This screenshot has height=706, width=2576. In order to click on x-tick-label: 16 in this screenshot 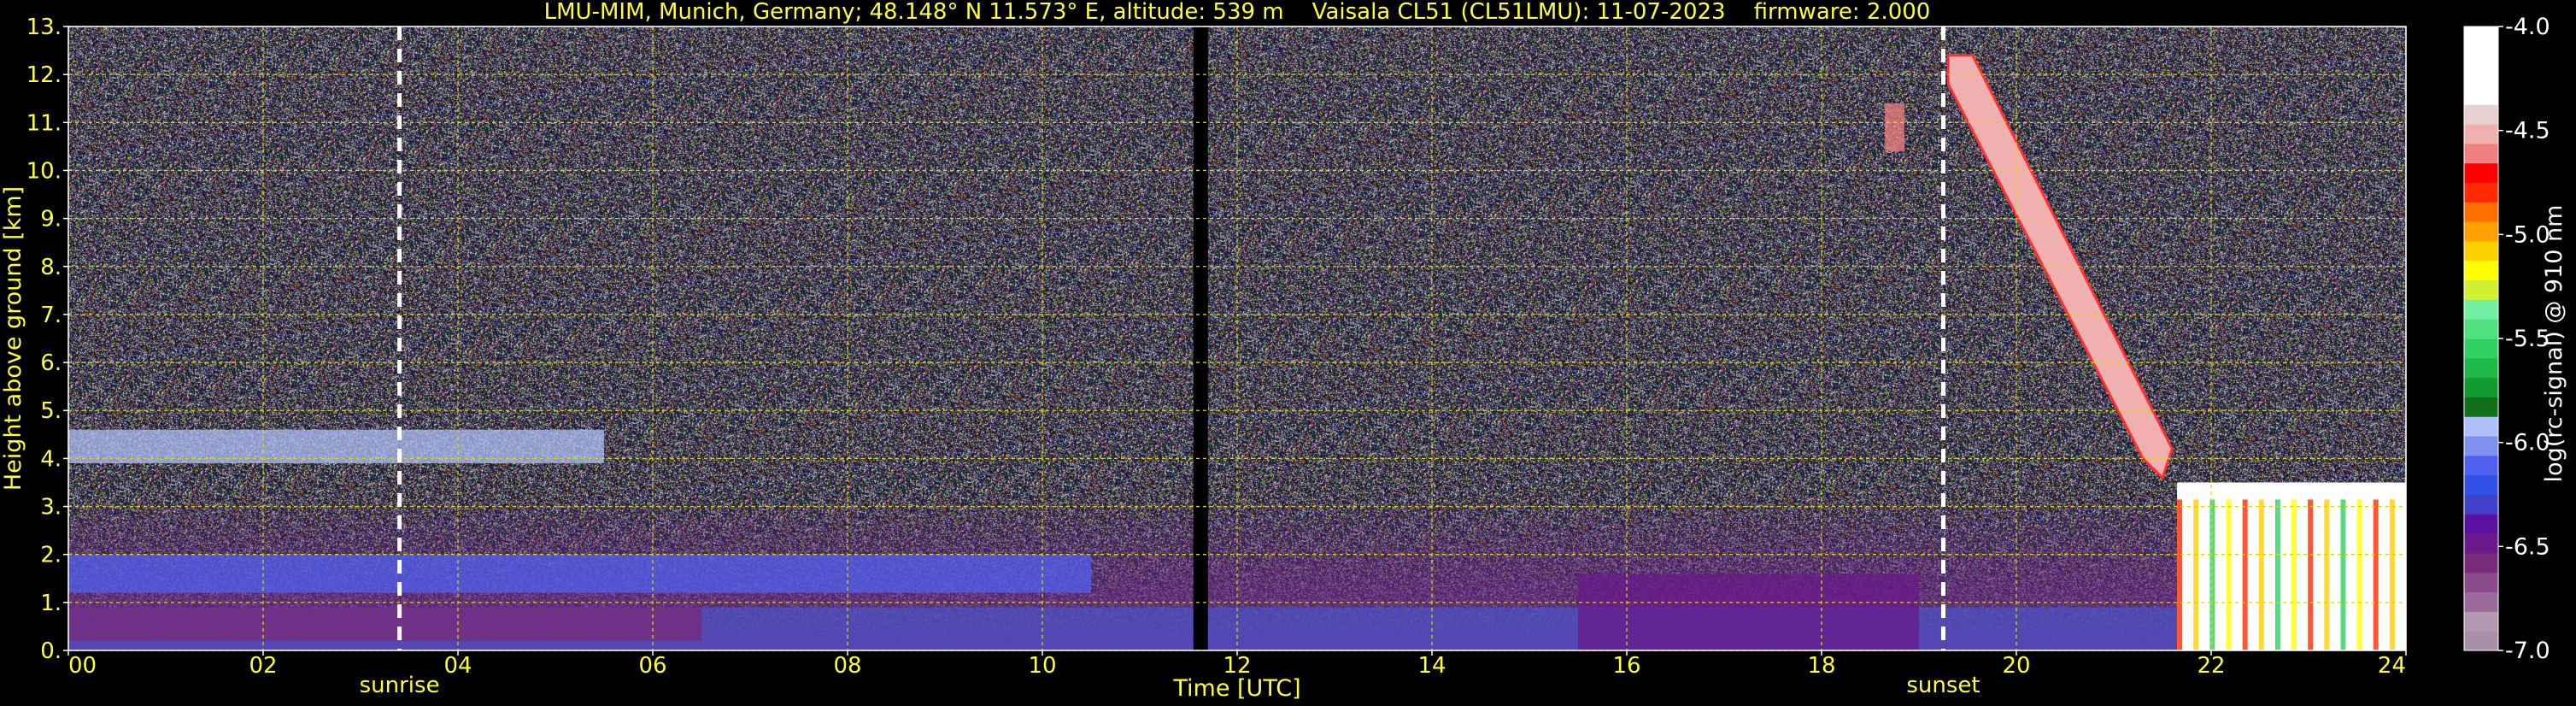, I will do `click(1626, 666)`.